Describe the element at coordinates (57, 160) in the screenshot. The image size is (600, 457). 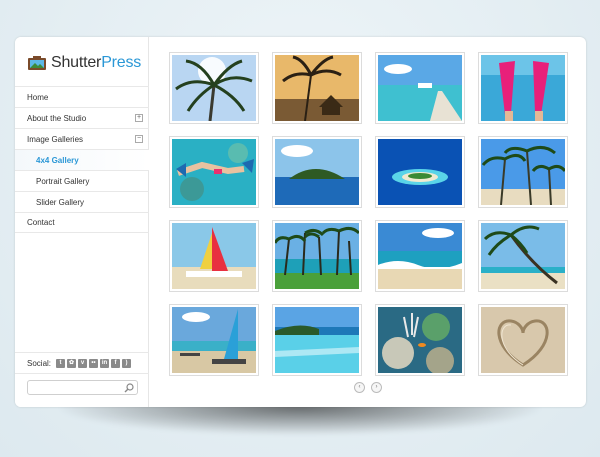
I see `menu-item-label: 4x4 Gallery` at that location.